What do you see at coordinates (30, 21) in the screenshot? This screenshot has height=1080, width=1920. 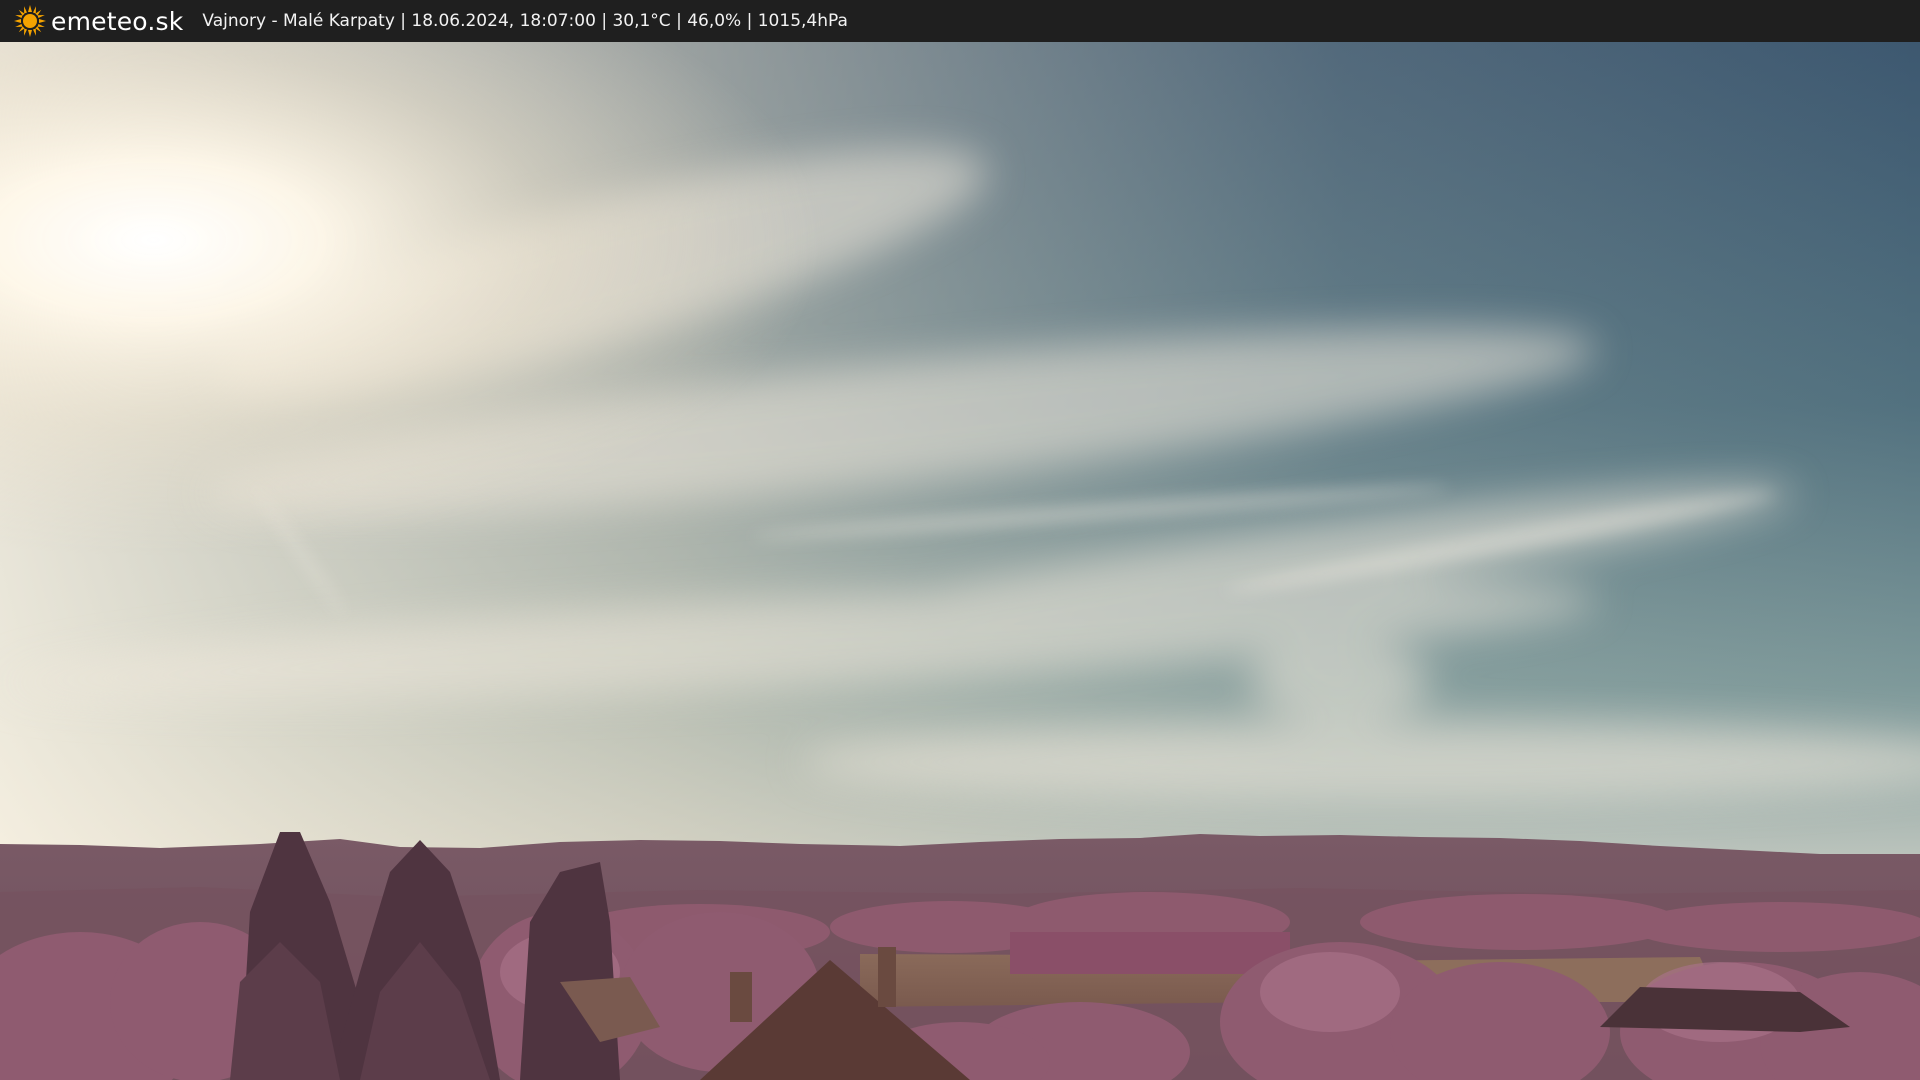 I see `sun-icon` at bounding box center [30, 21].